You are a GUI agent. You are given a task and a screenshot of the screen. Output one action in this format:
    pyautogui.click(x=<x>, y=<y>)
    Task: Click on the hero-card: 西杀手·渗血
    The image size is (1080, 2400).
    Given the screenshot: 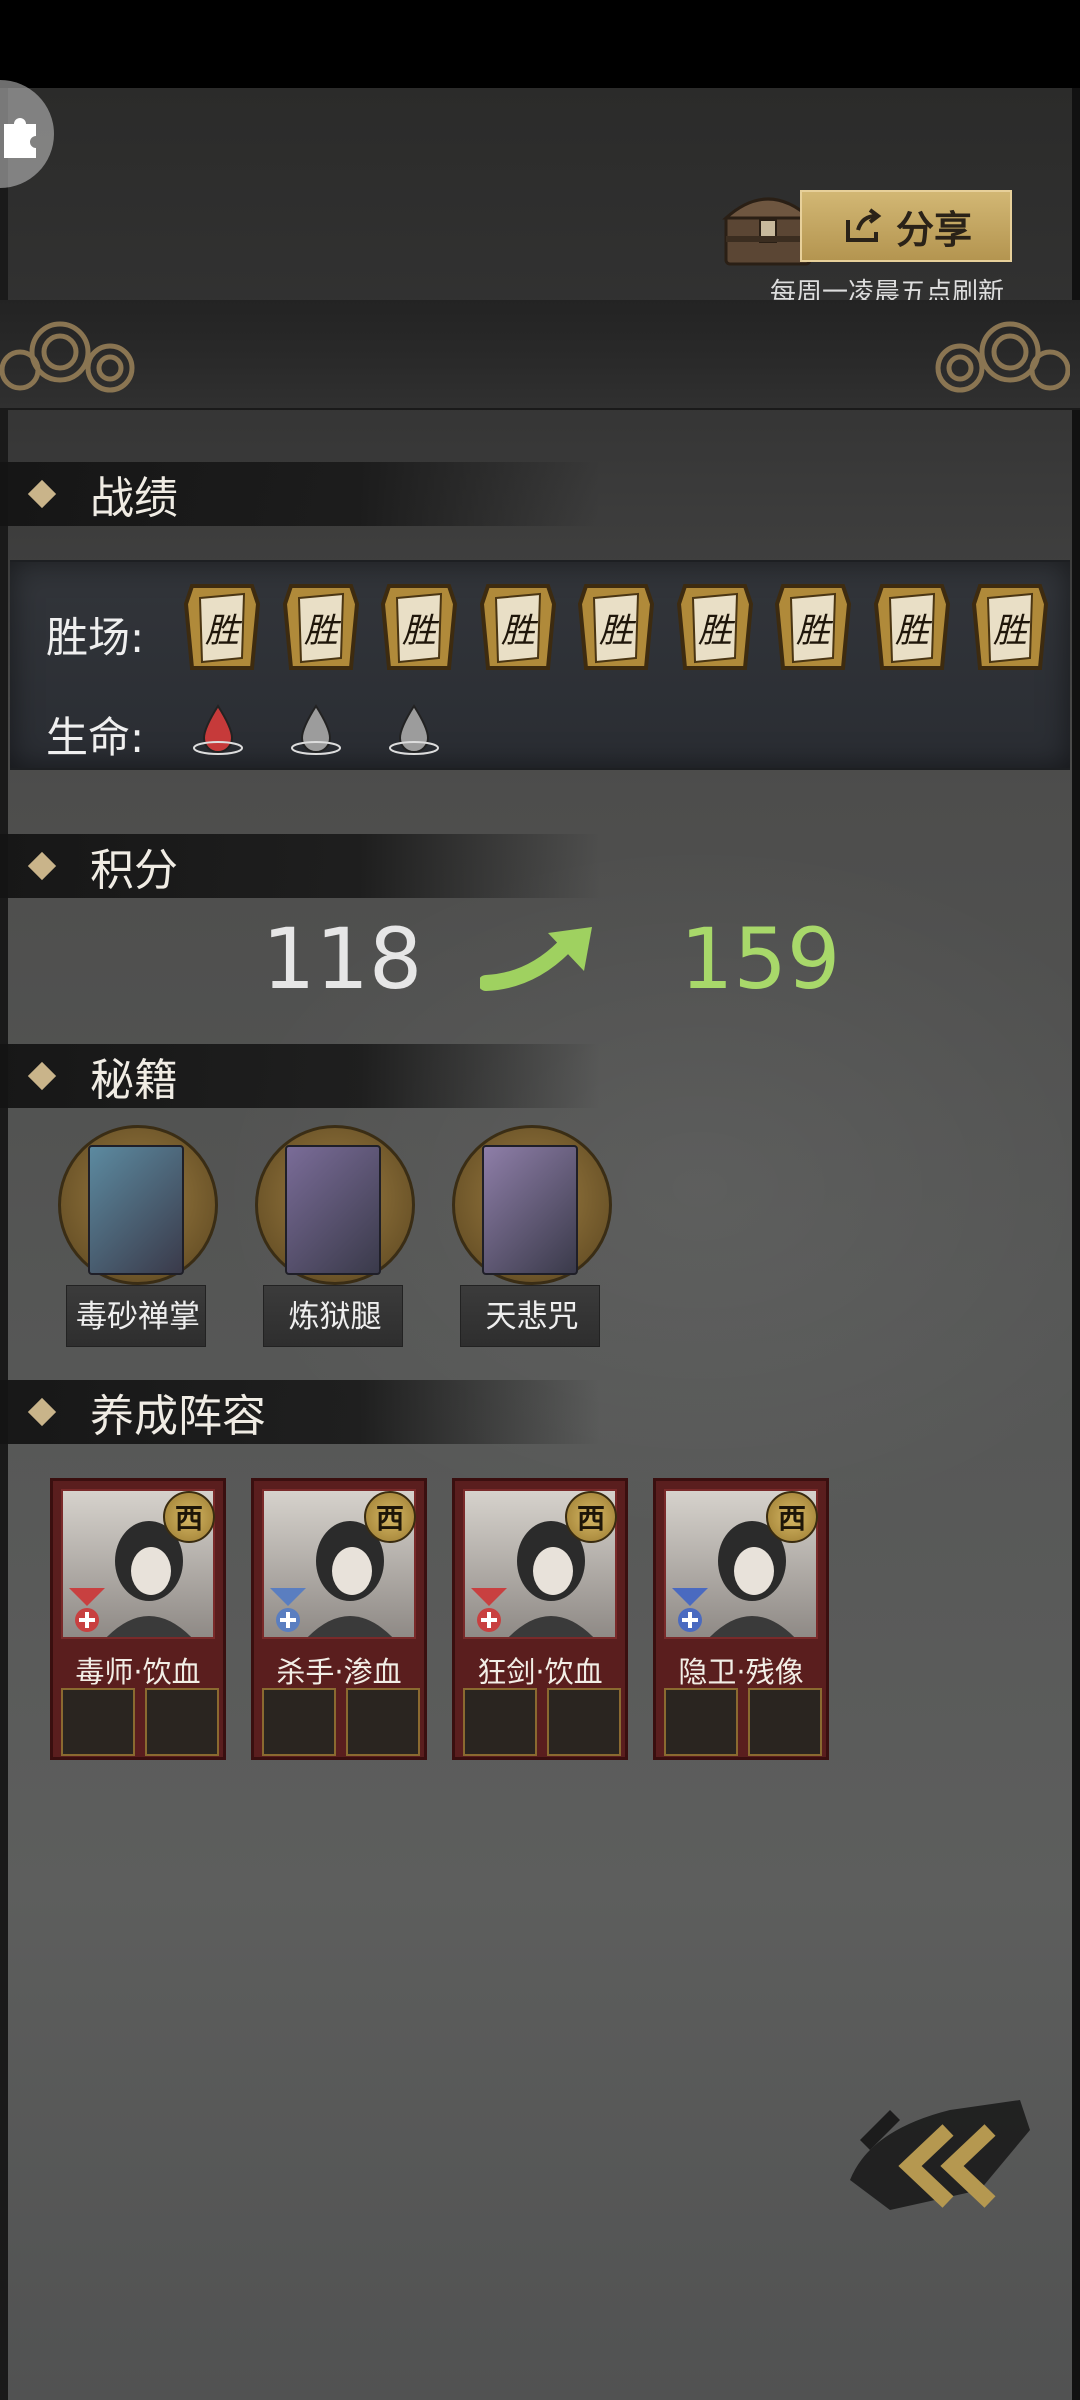 What is the action you would take?
    pyautogui.click(x=339, y=1619)
    